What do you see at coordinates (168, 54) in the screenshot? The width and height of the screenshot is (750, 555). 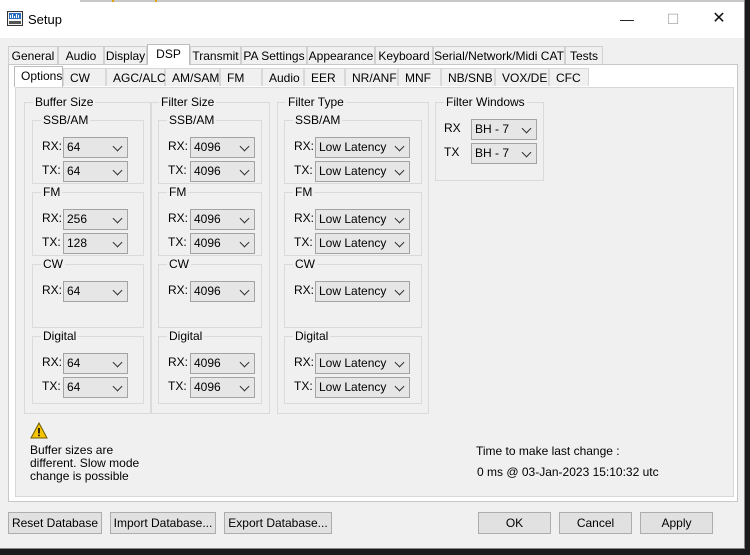 I see `tab-dsp: DSP` at bounding box center [168, 54].